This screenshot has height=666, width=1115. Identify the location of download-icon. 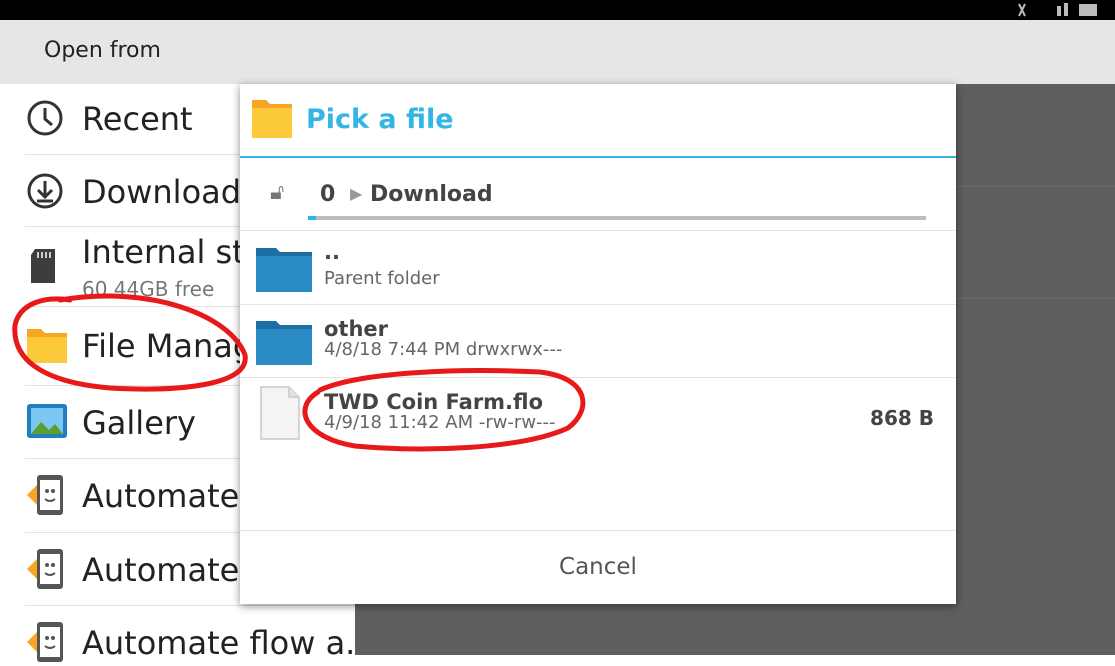
(45, 191).